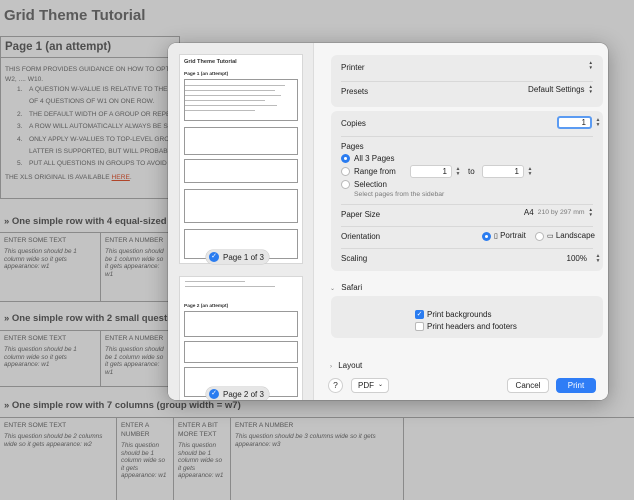 Image resolution: width=634 pixels, height=500 pixels. Describe the element at coordinates (503, 171) in the screenshot. I see `range-to-field: 1` at that location.